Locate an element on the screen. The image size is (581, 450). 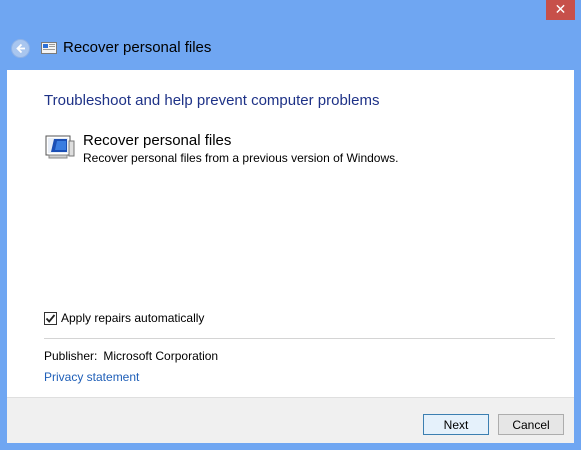
checkmark-icon is located at coordinates (50, 318).